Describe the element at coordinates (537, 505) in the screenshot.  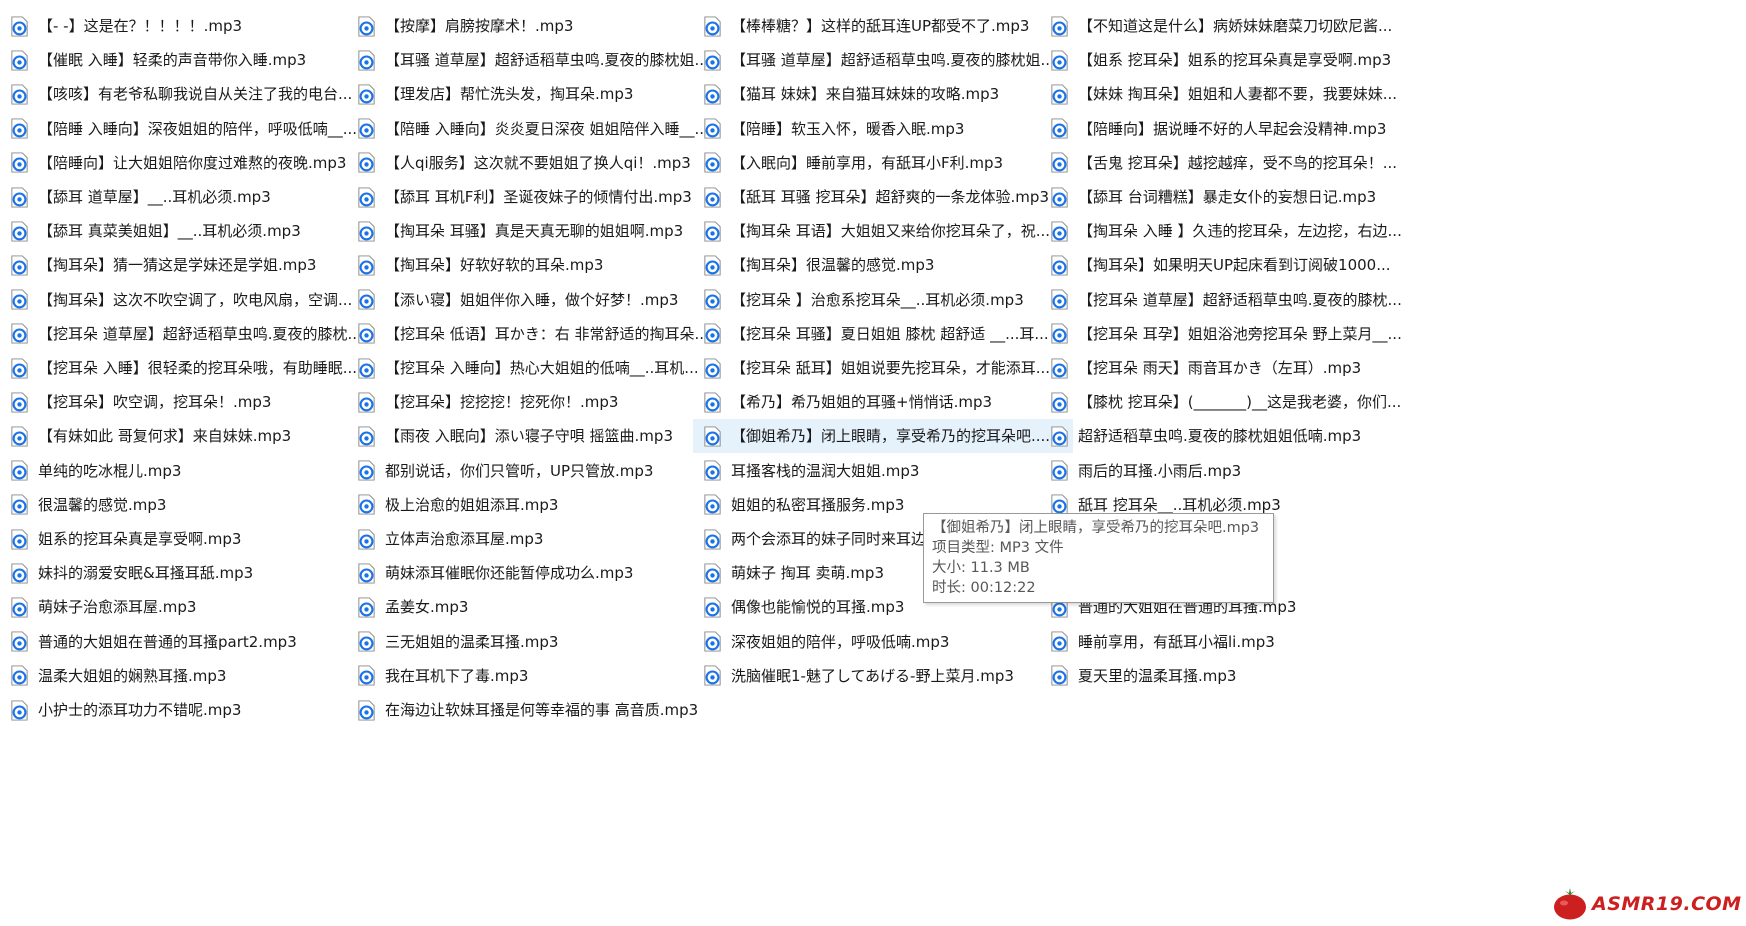
I see `file-item: 极上治愈的姐姐添耳.mp3` at that location.